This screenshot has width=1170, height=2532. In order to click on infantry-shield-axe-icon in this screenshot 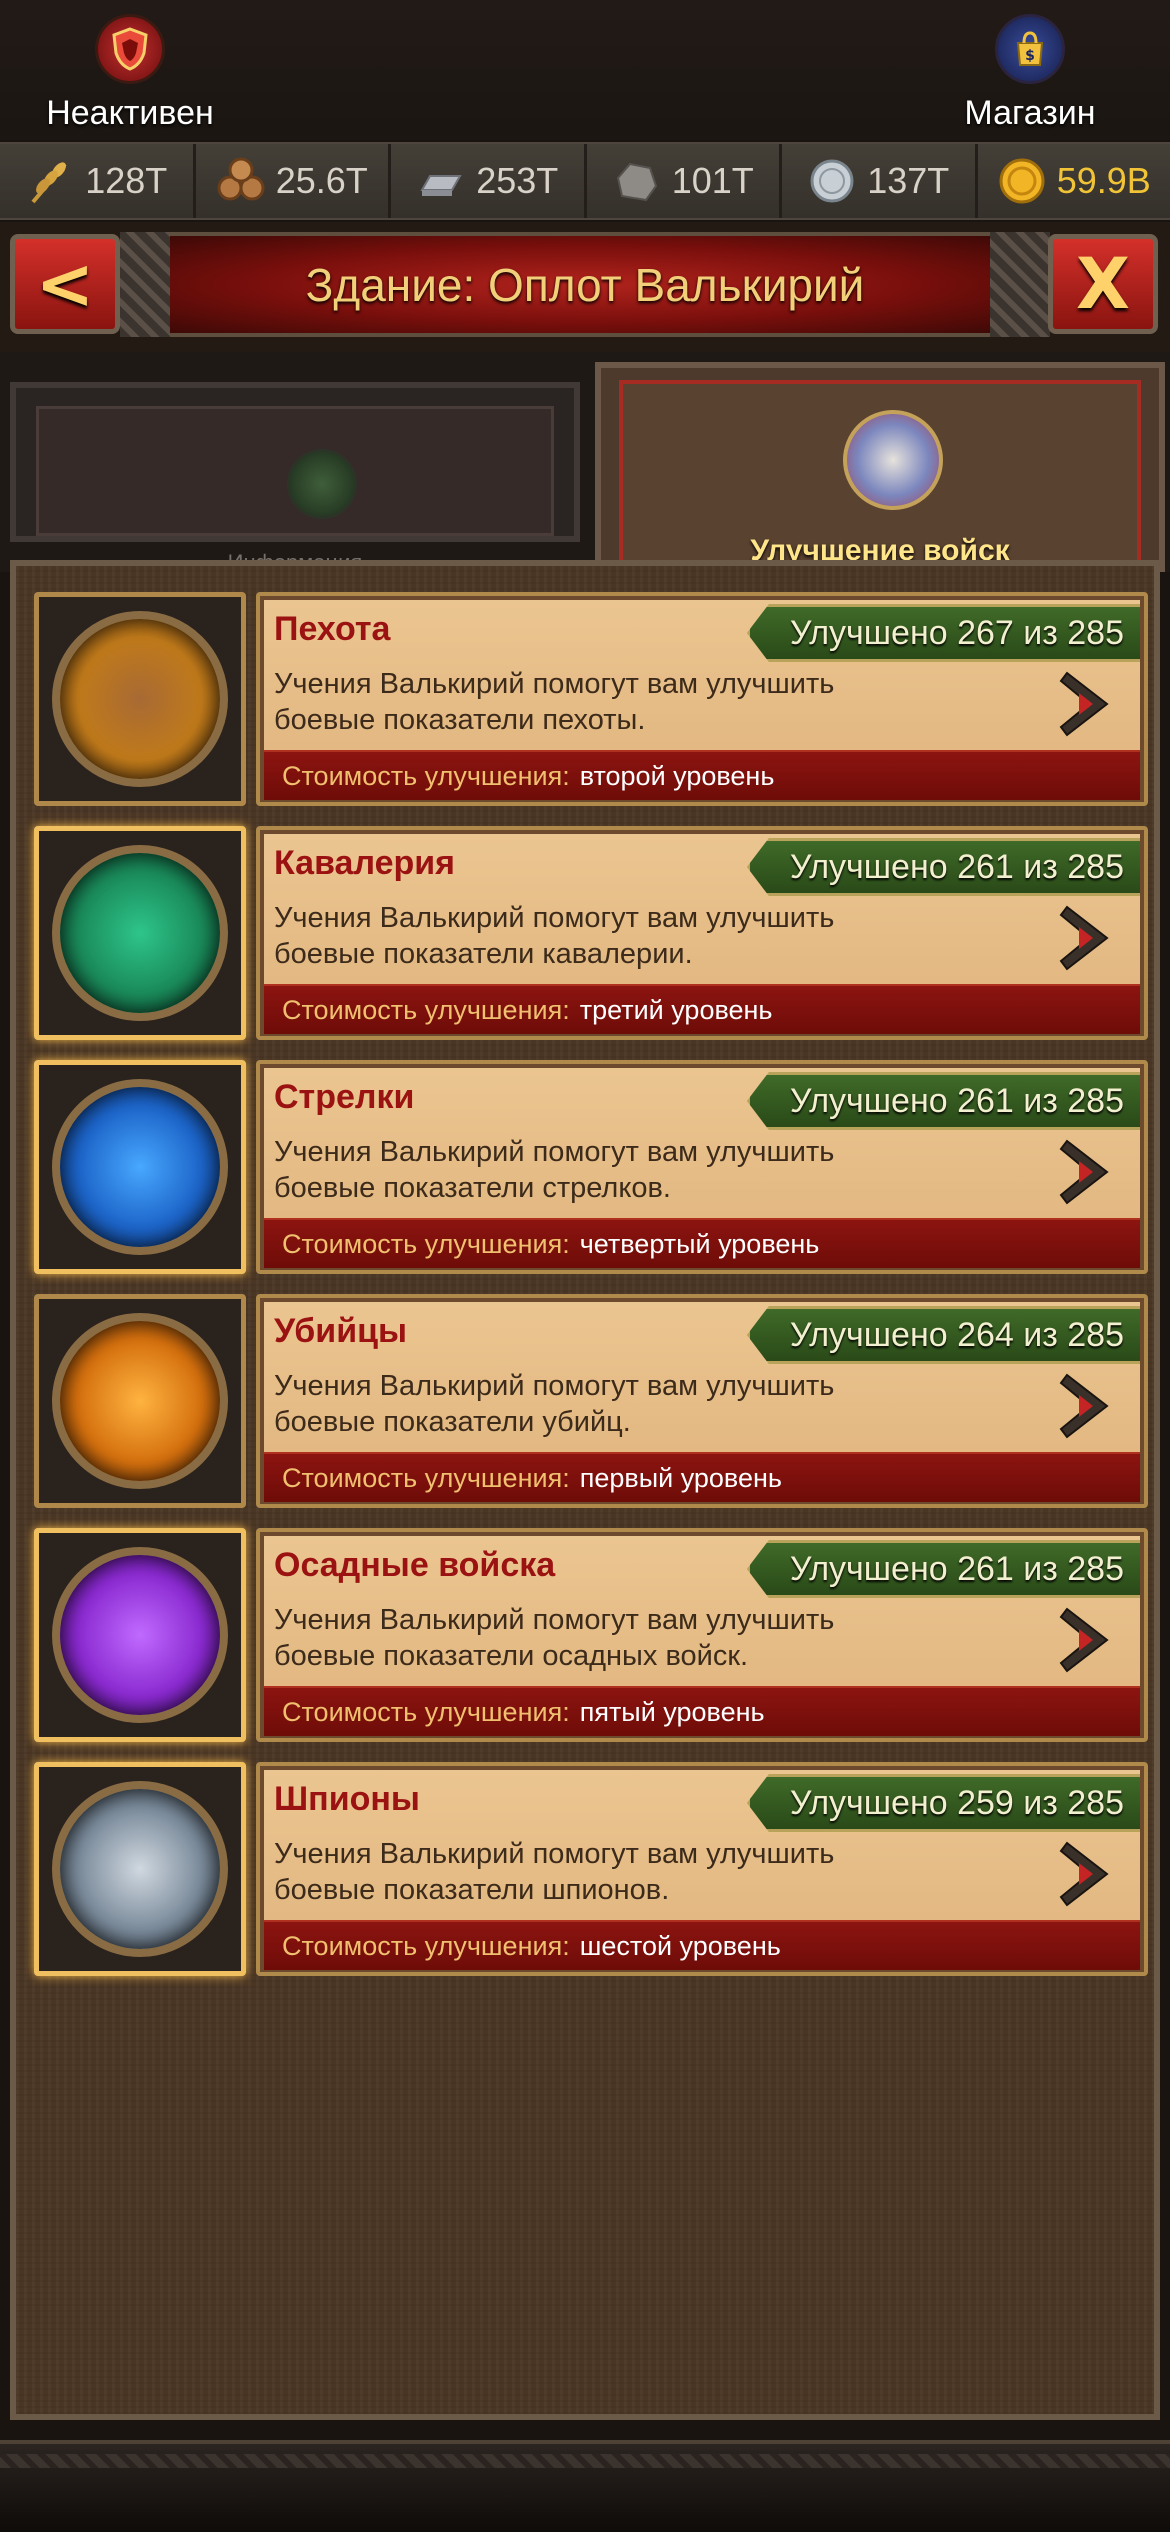, I will do `click(140, 699)`.